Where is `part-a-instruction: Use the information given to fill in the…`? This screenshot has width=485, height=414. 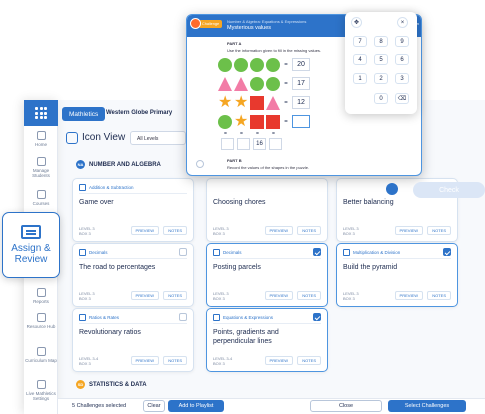
part-a-instruction: Use the information given to fill in the… is located at coordinates (274, 50).